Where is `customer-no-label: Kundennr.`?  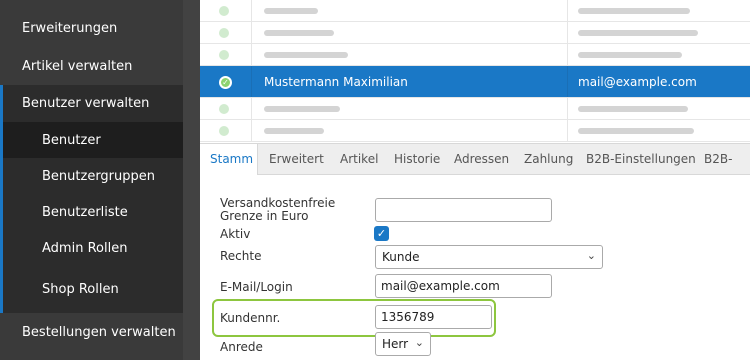
customer-no-label: Kundennr. is located at coordinates (250, 318).